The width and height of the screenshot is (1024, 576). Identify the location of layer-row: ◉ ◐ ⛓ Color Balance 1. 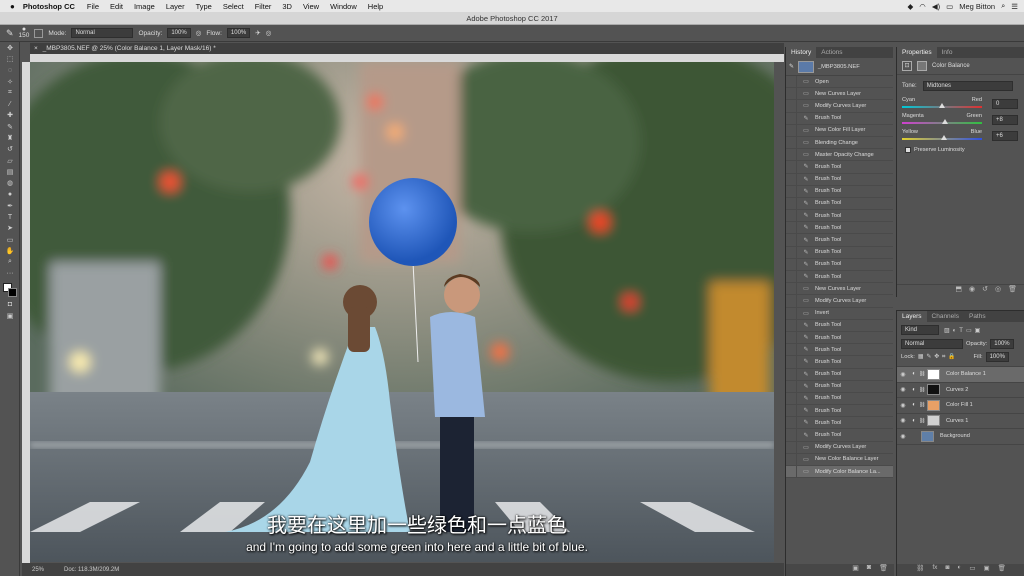
(960, 375).